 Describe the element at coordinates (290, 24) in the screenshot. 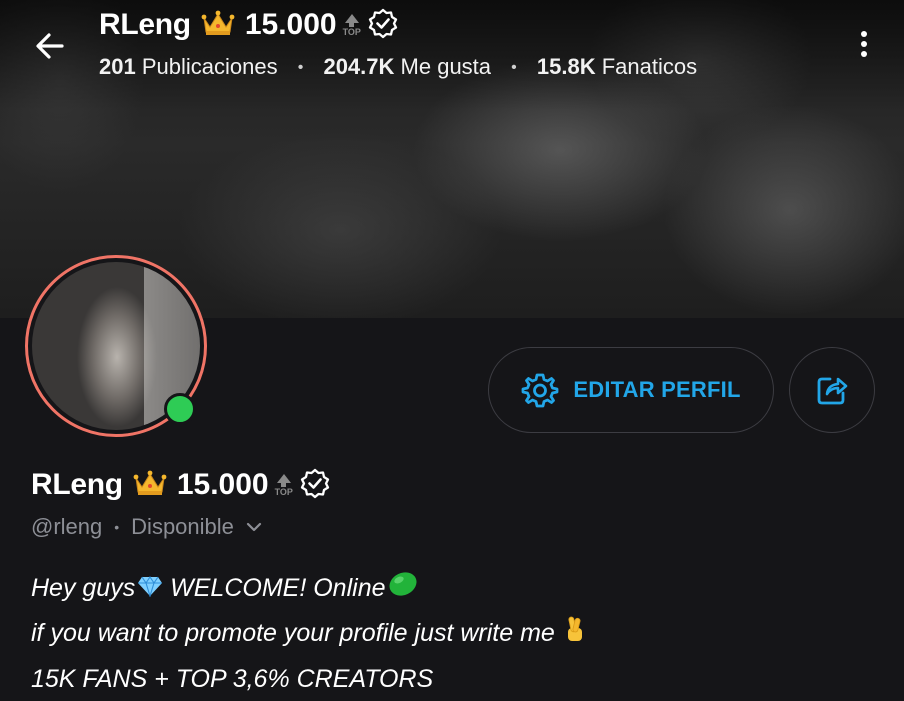

I see `header-count: 15.000` at that location.